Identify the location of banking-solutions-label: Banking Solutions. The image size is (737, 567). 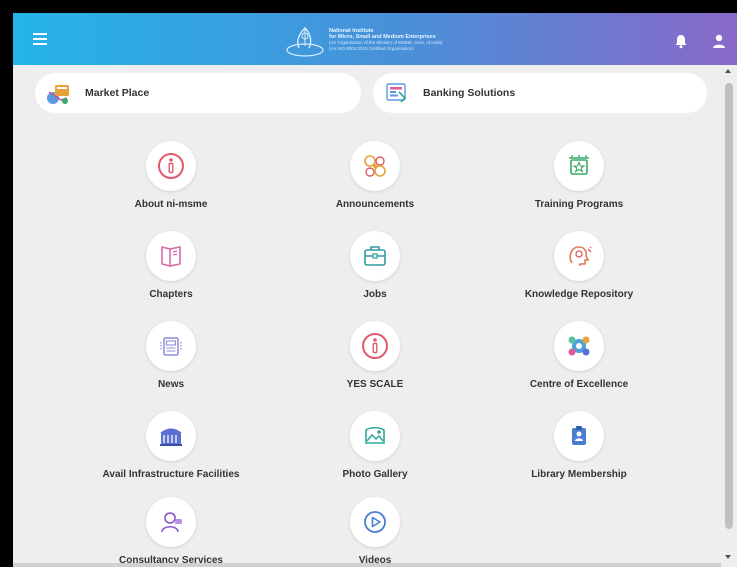
(469, 93).